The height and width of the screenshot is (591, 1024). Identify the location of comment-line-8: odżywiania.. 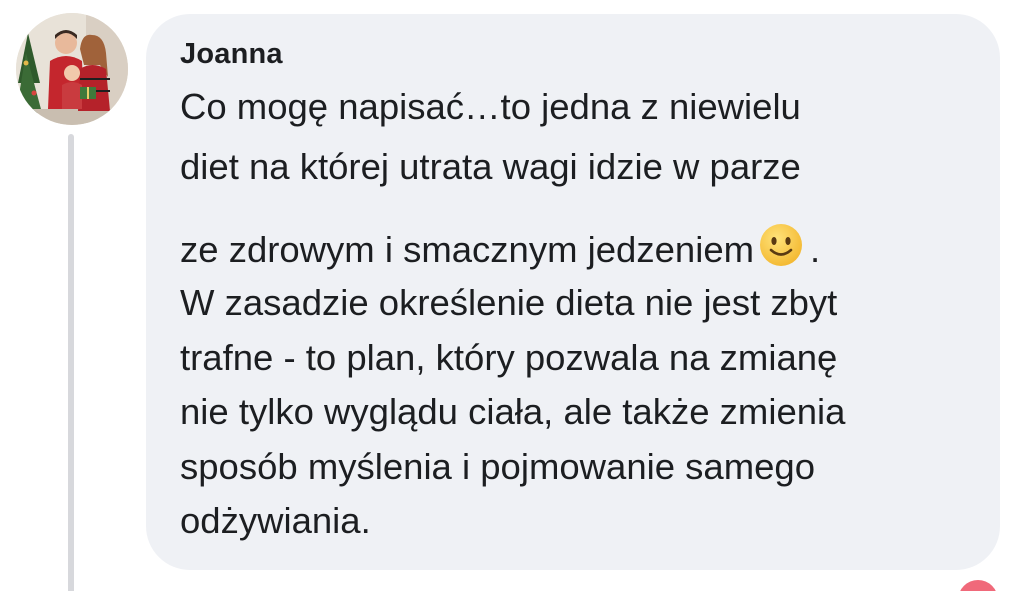
(275, 520).